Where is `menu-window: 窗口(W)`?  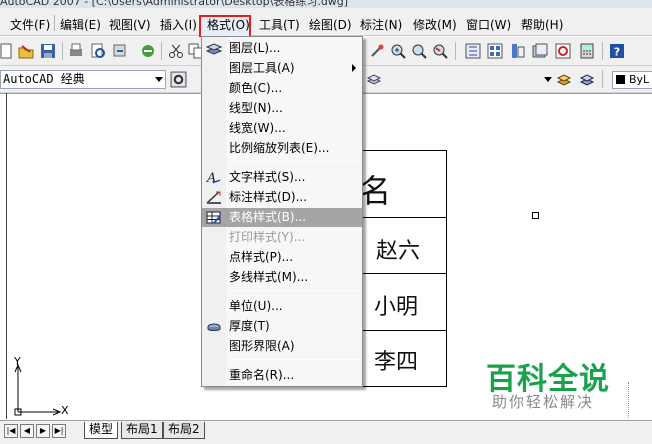 menu-window: 窗口(W) is located at coordinates (488, 24).